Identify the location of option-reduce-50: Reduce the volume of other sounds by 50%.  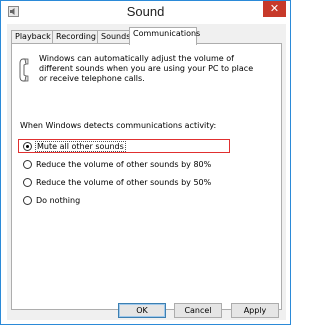
(117, 182).